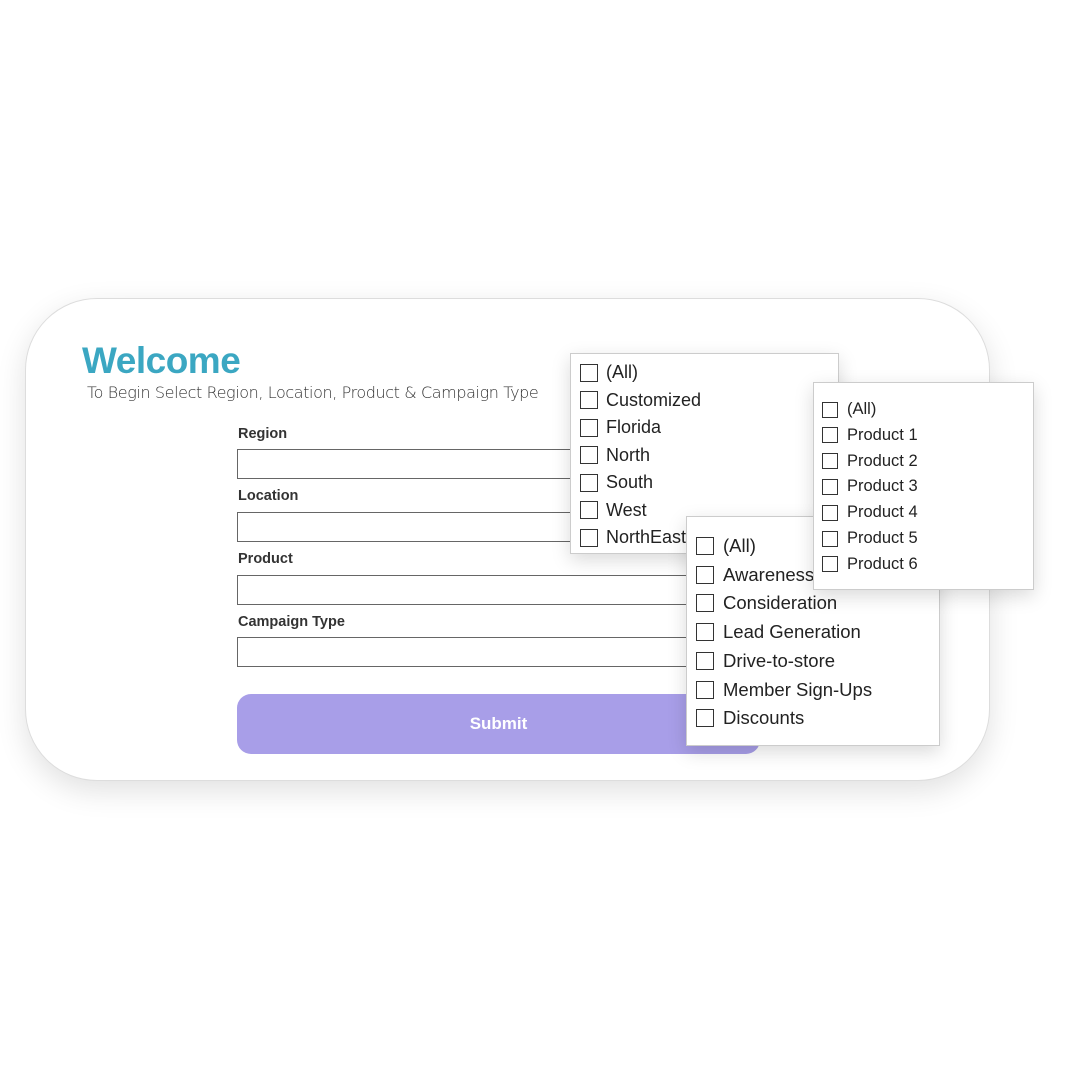  I want to click on option-label: West, so click(626, 509).